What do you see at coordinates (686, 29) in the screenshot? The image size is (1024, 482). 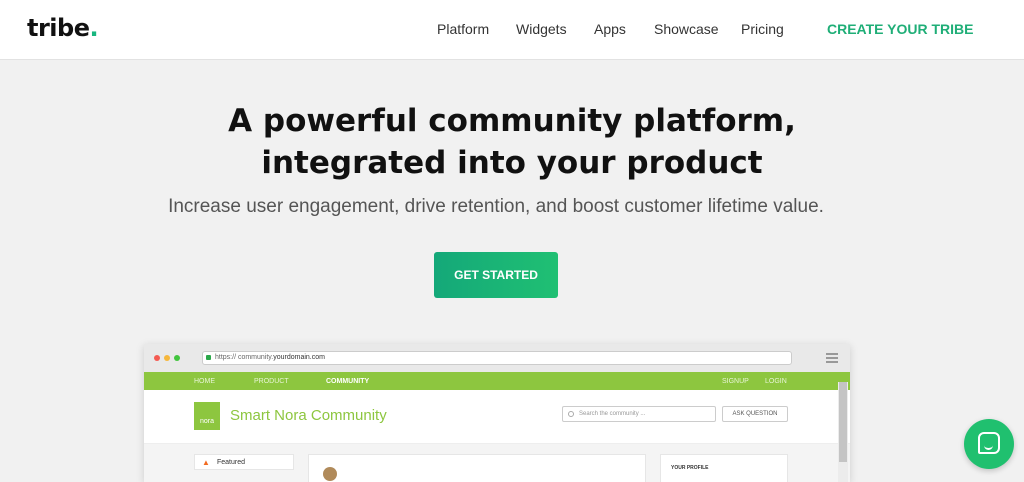 I see `nav-showcase: Showcase` at bounding box center [686, 29].